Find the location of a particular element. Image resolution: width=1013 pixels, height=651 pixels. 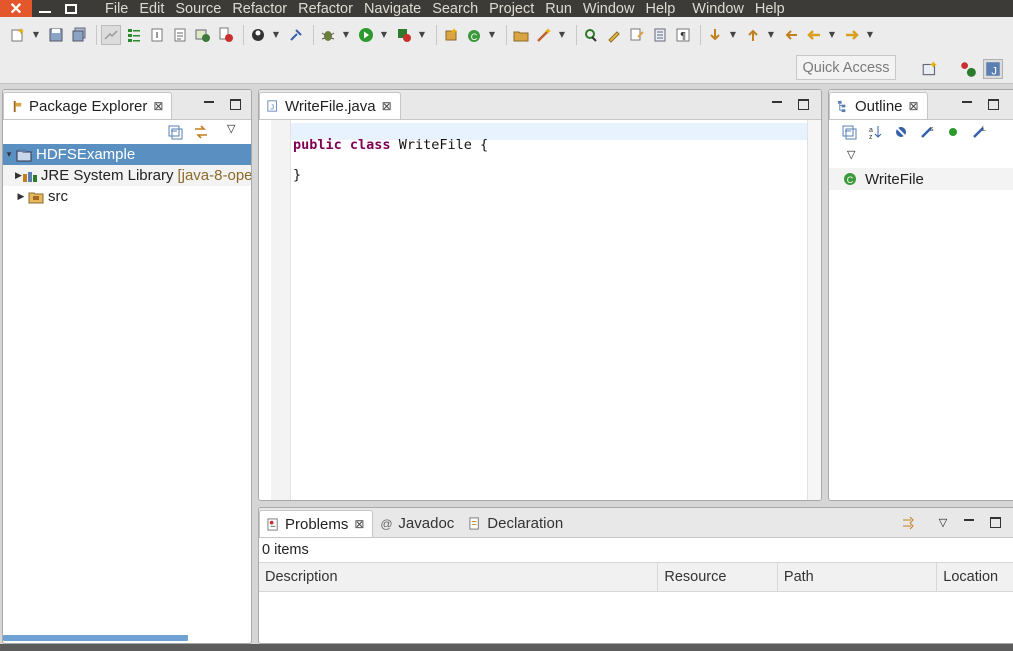

column-description: Description is located at coordinates (459, 577).